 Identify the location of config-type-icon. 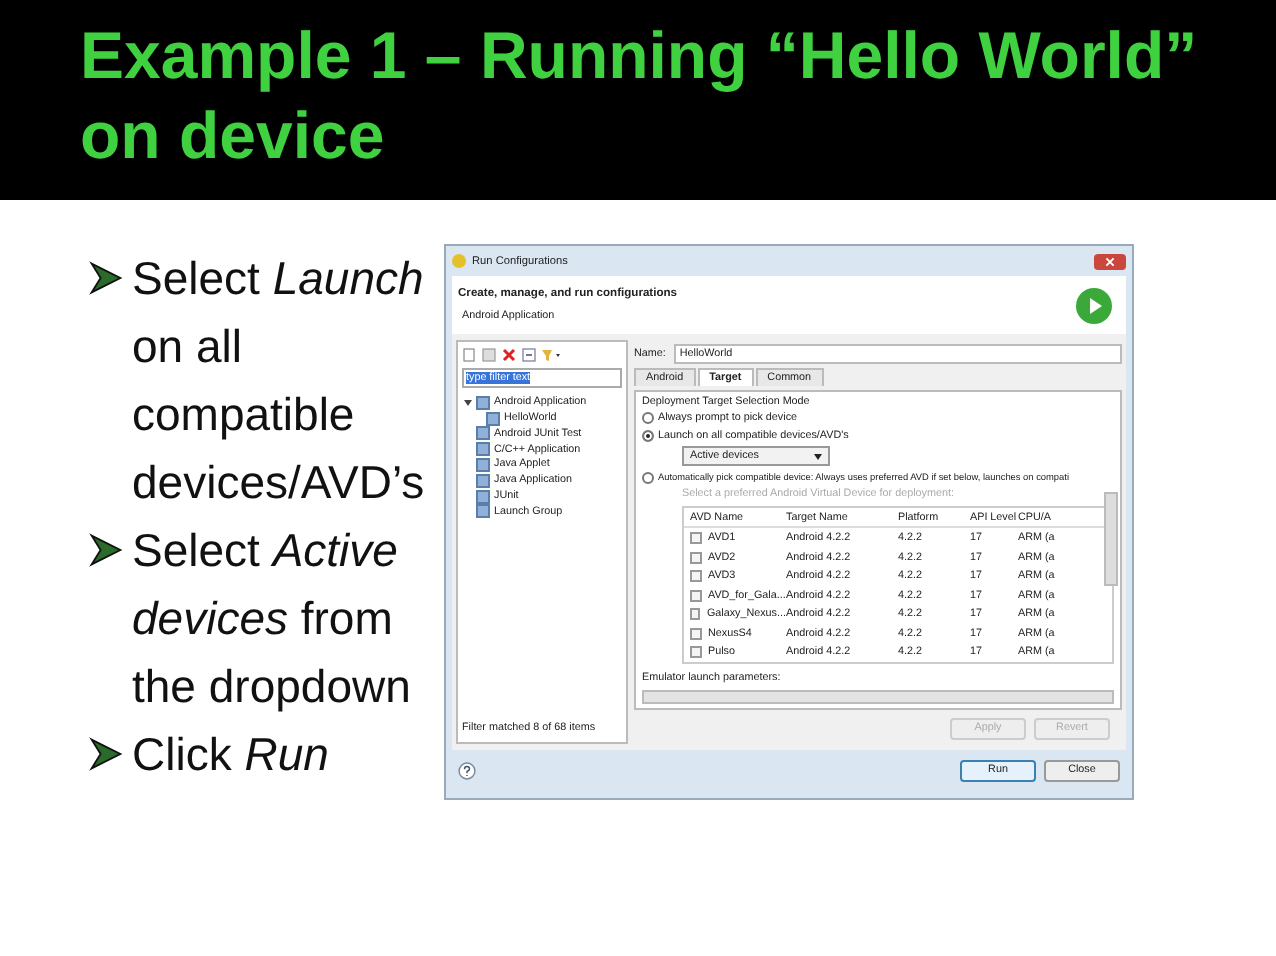
(483, 402).